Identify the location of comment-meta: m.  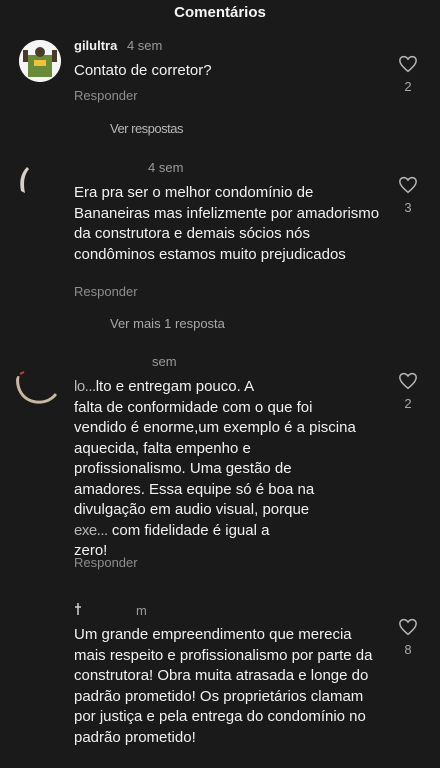
(141, 610).